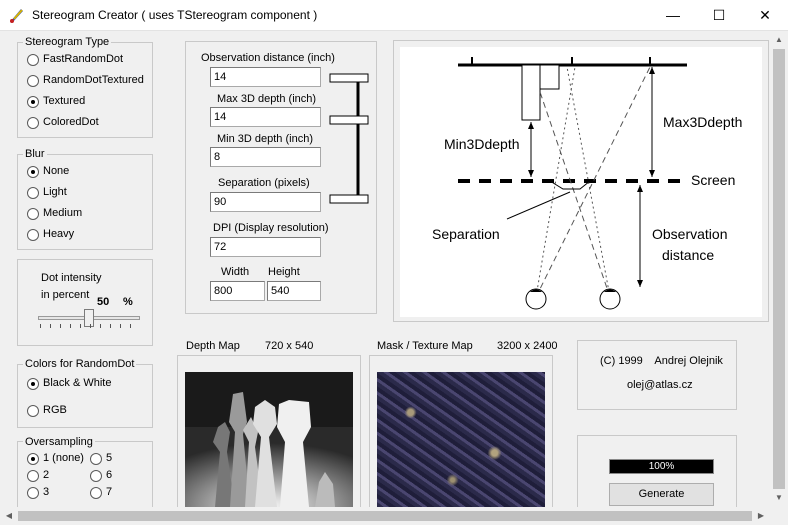 This screenshot has width=788, height=525. I want to click on radio-fastrandomdot, so click(33, 60).